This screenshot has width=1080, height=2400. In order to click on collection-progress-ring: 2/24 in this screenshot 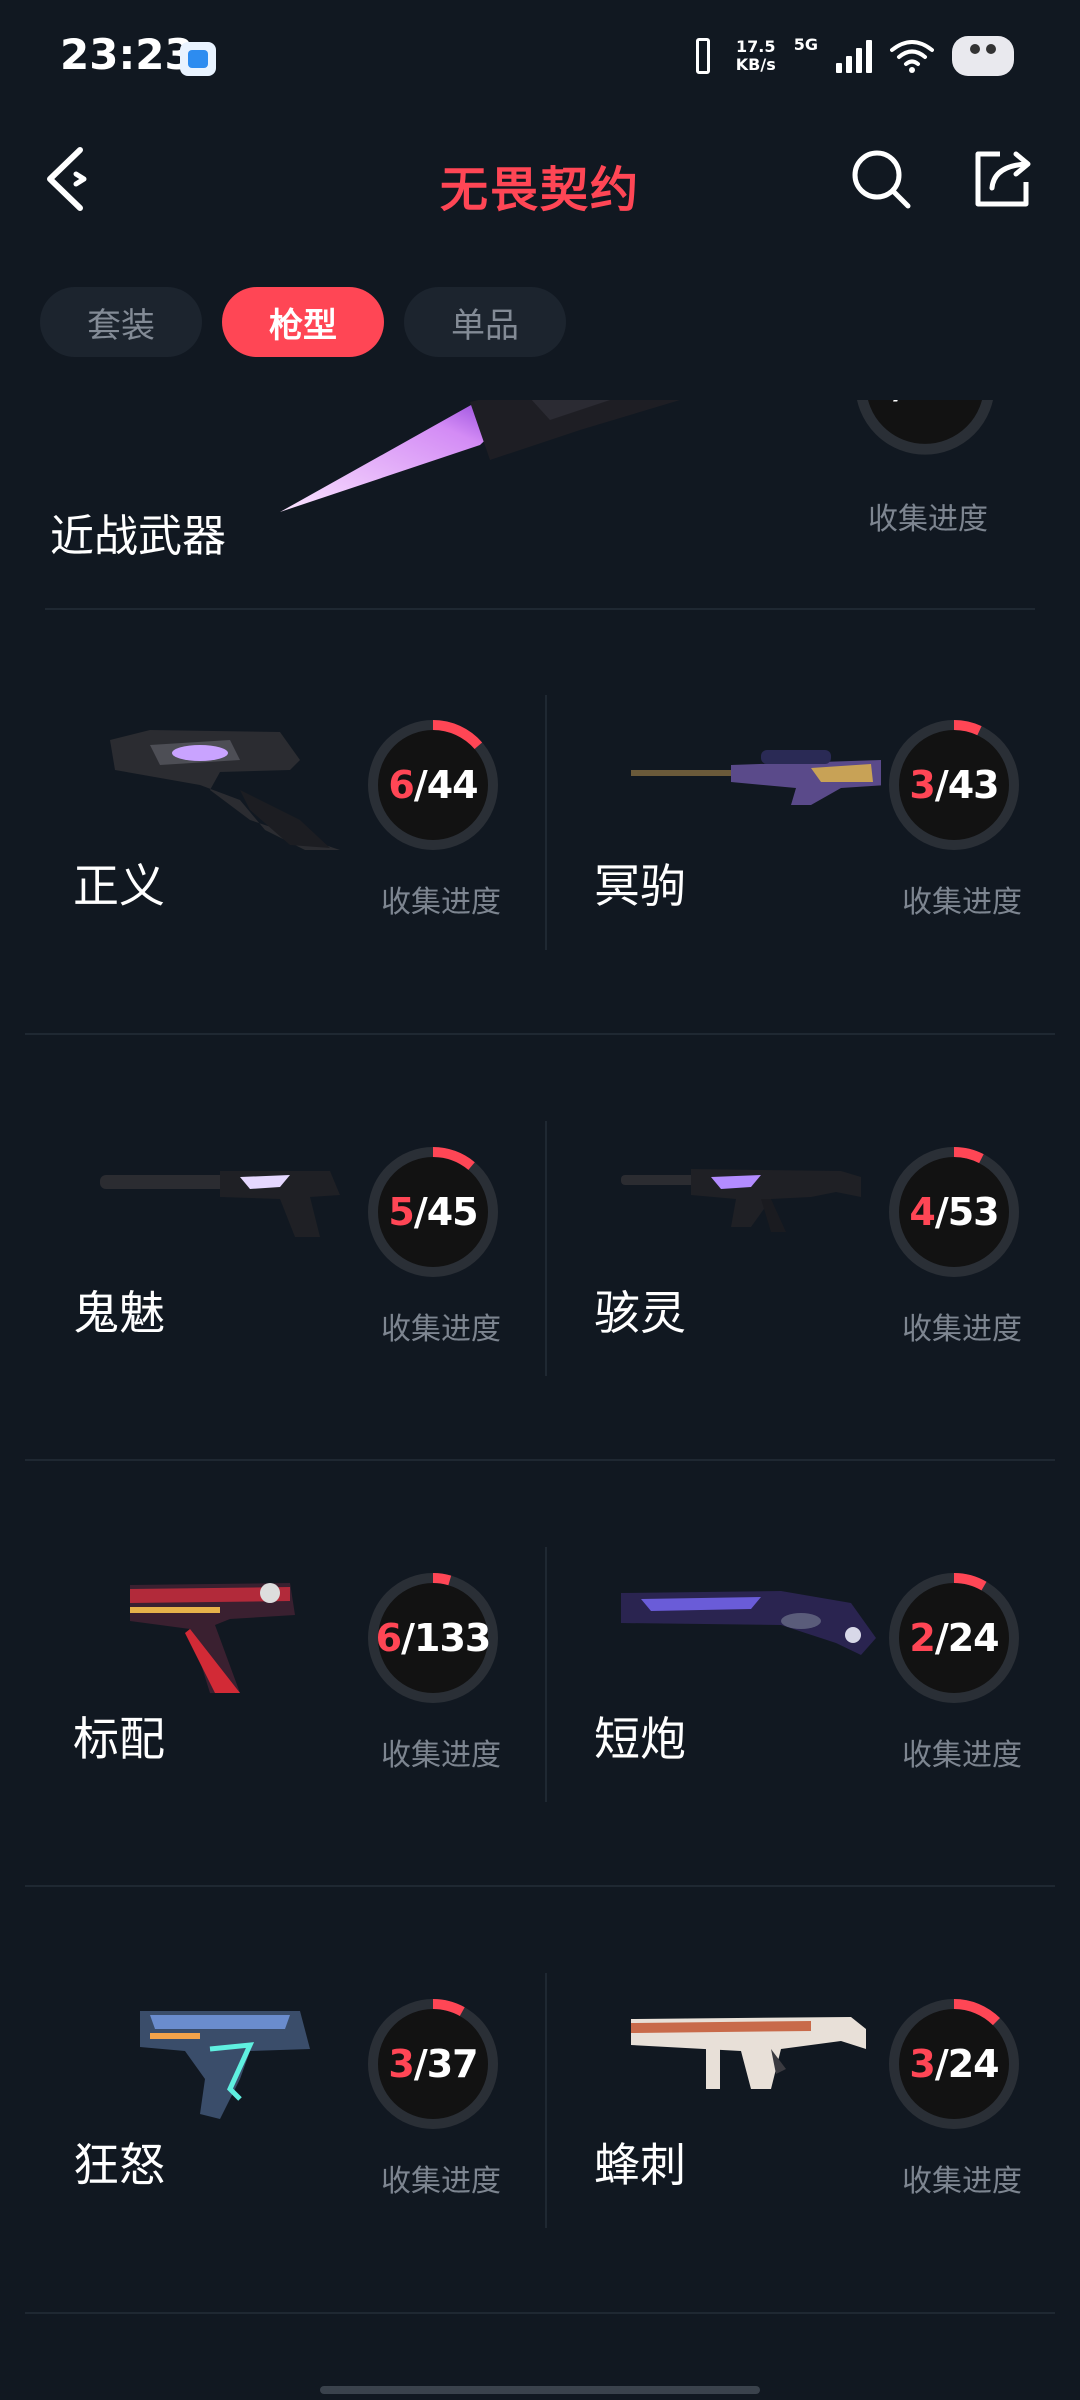, I will do `click(954, 1638)`.